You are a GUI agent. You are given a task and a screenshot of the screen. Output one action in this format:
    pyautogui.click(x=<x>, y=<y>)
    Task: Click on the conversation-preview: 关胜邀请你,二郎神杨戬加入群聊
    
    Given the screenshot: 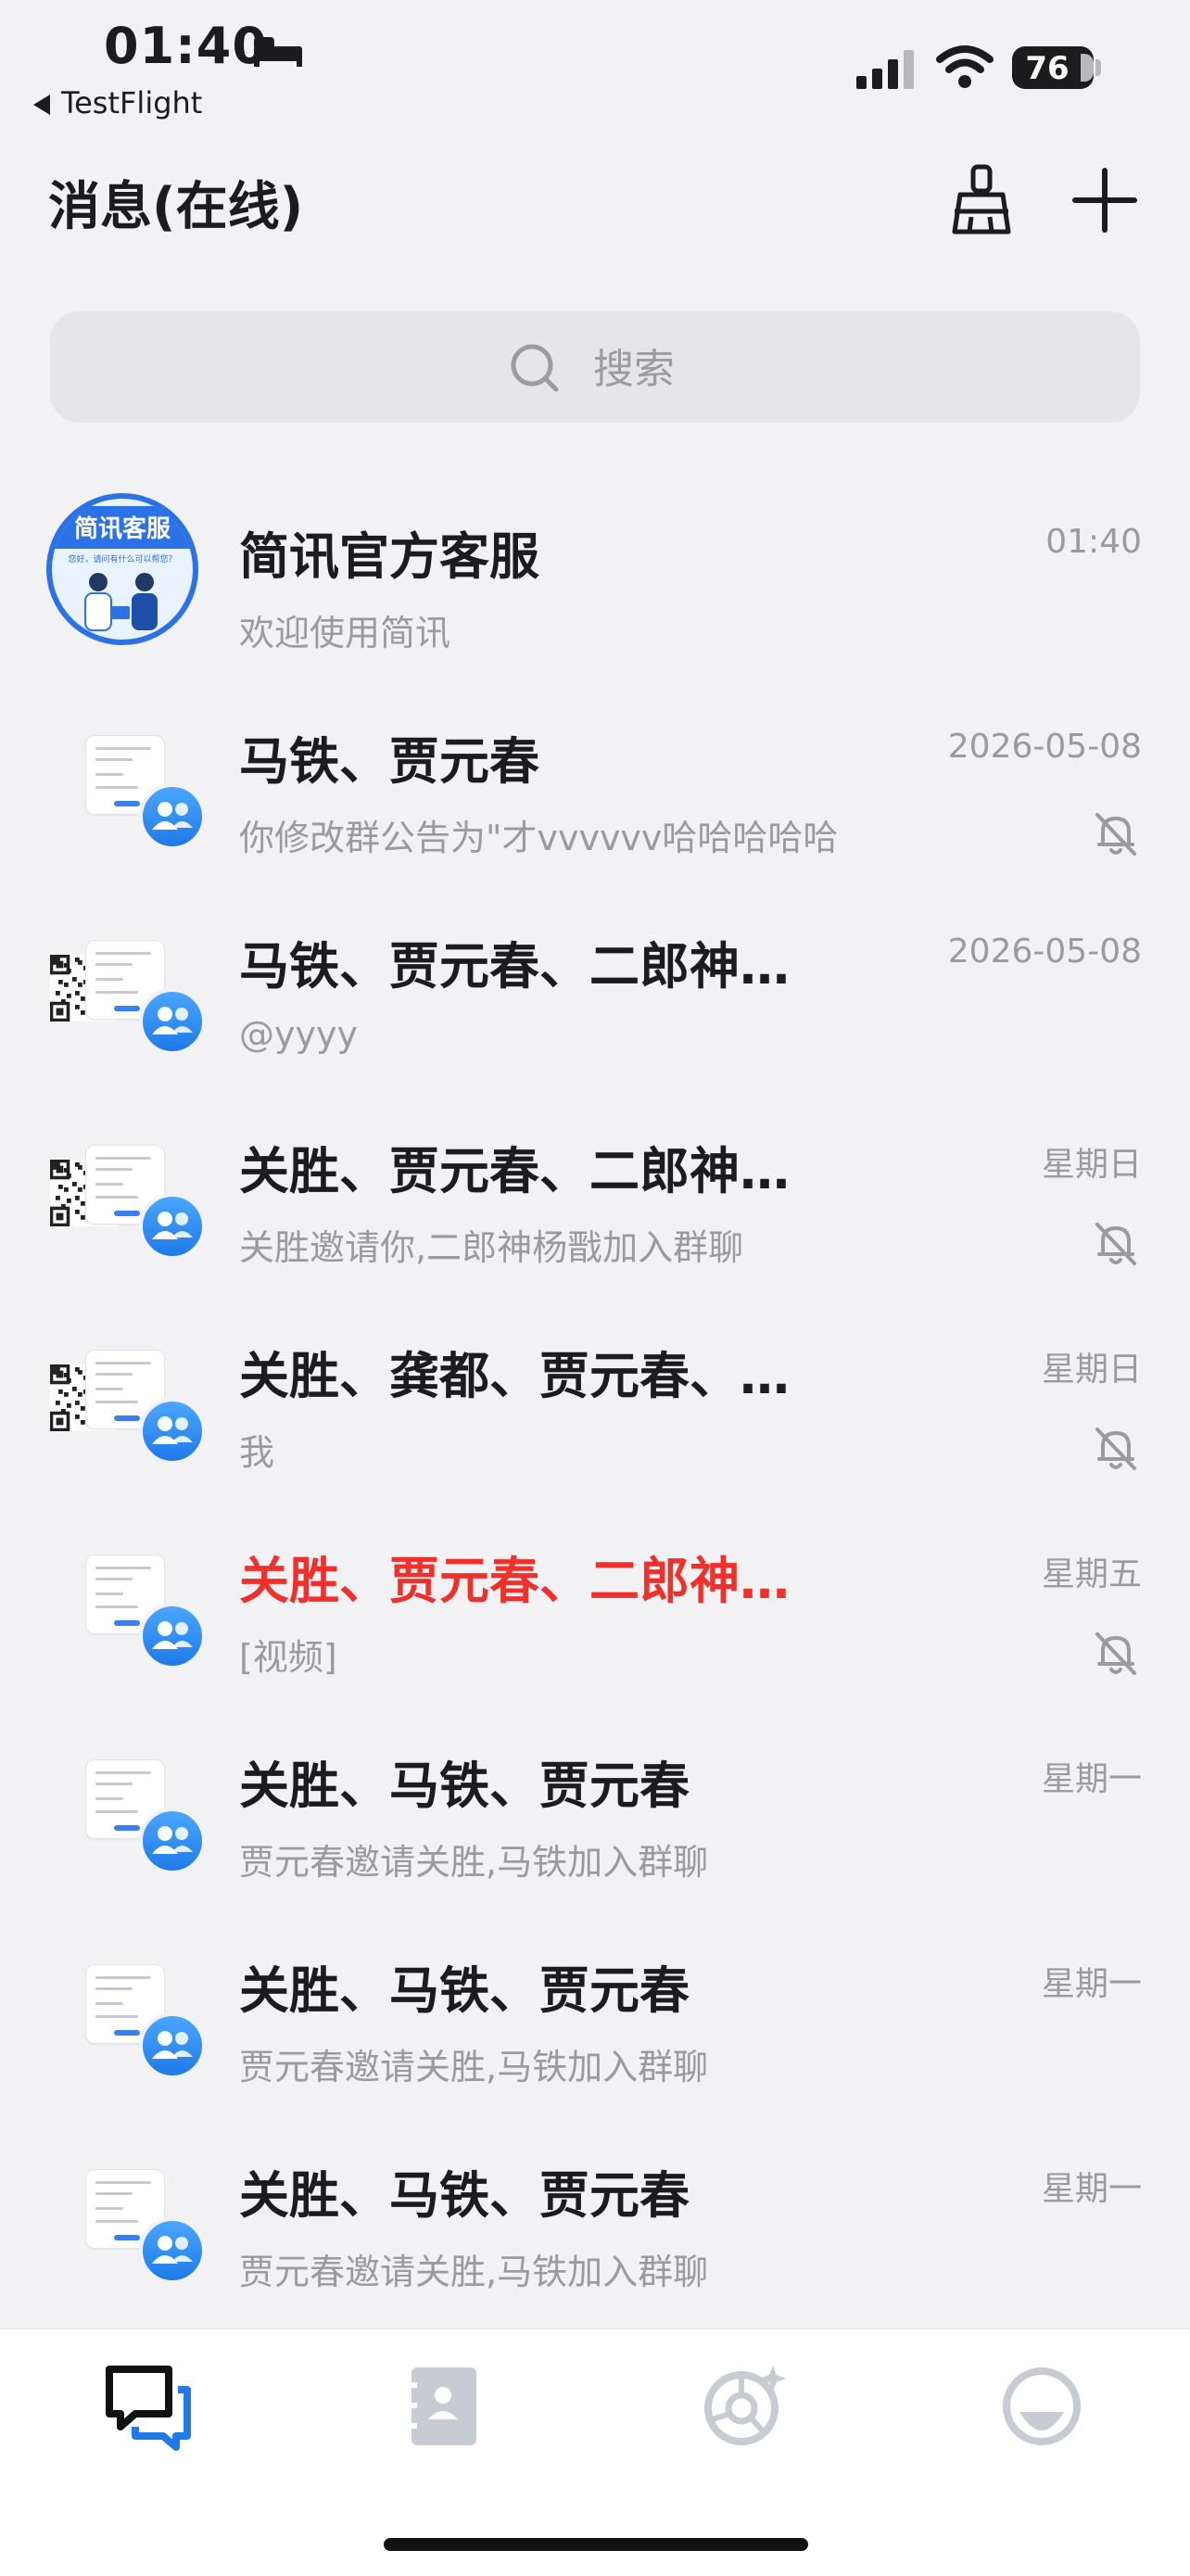 What is the action you would take?
    pyautogui.click(x=491, y=1247)
    